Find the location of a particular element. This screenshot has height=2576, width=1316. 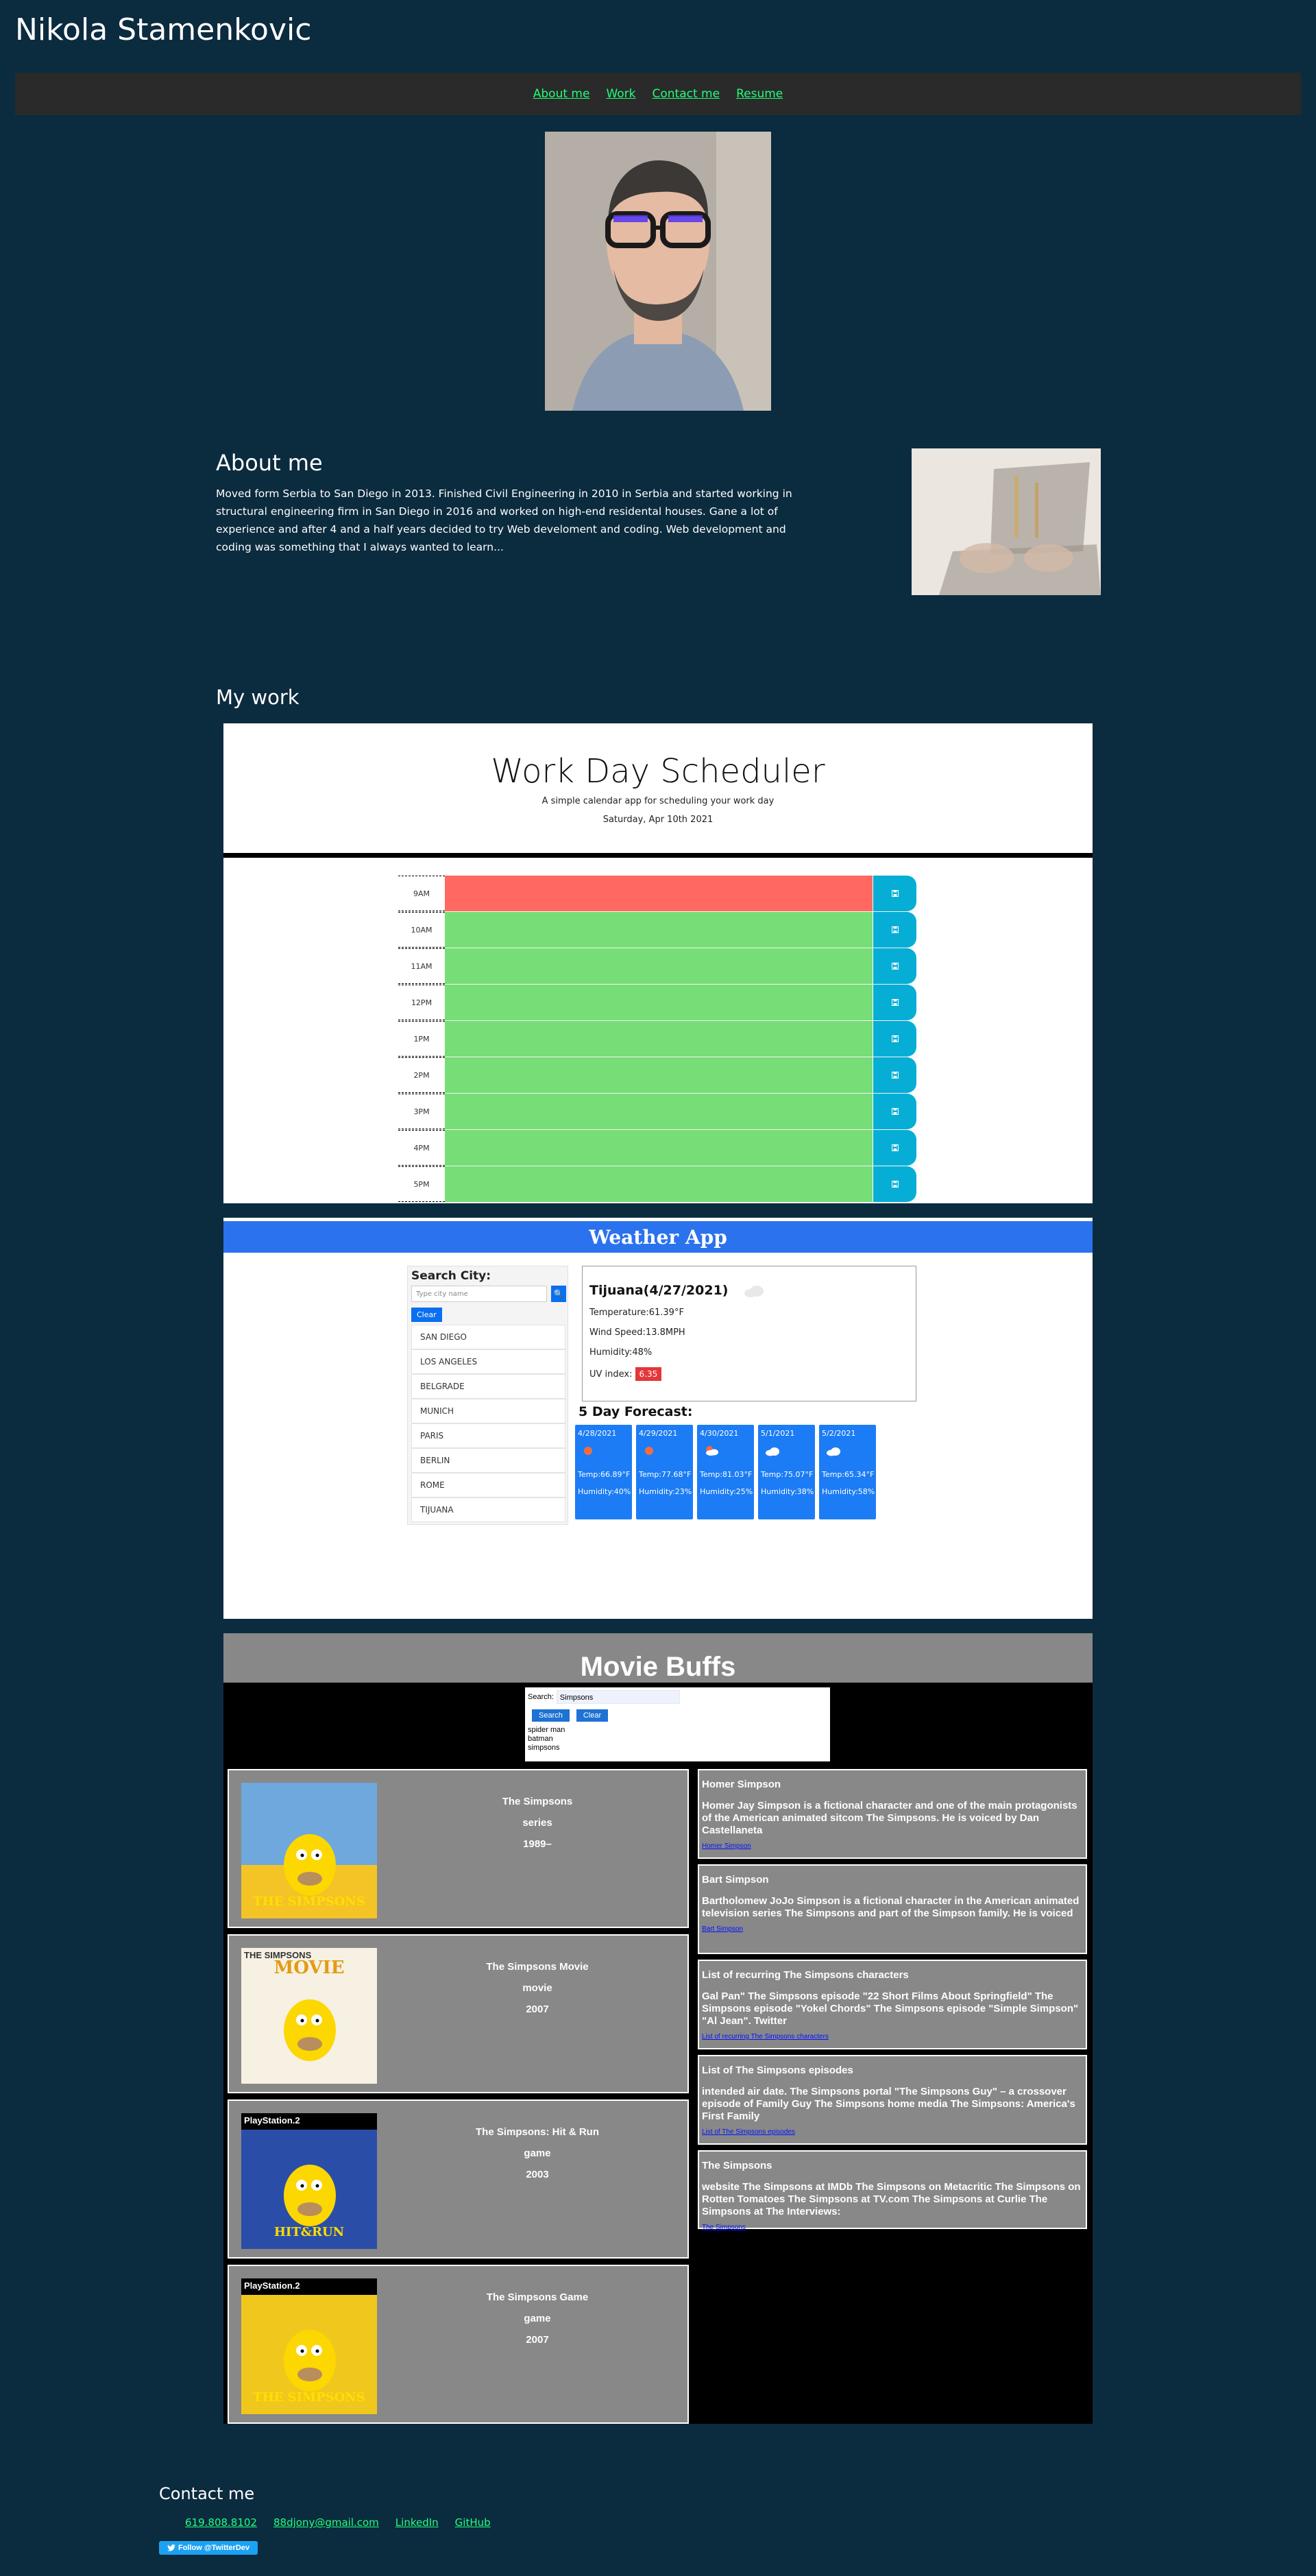

hour-row: 10AM is located at coordinates (657, 930).